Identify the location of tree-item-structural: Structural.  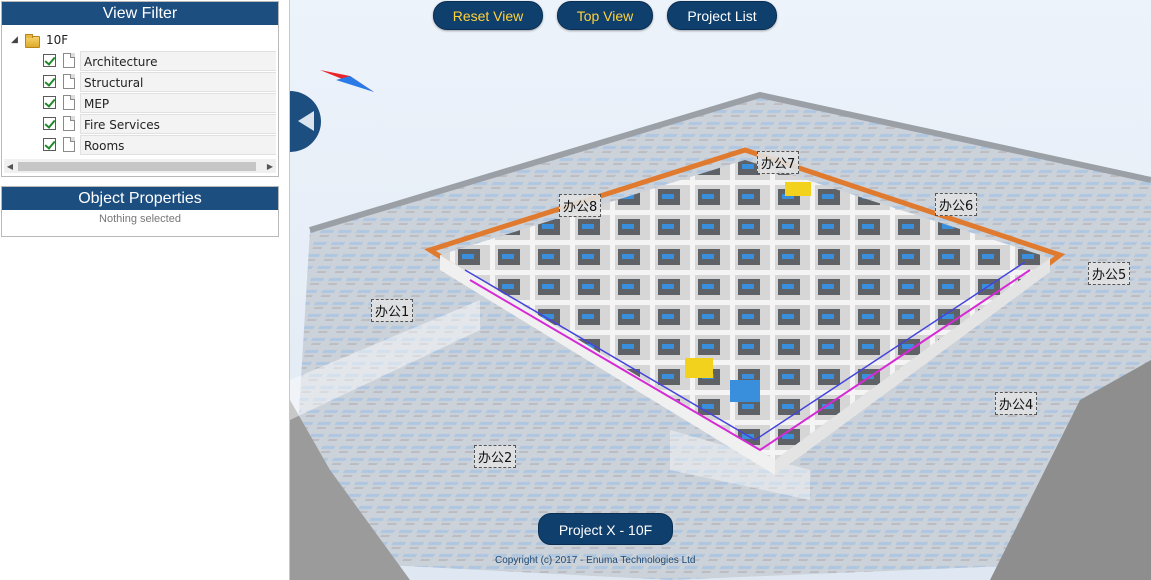
(140, 81).